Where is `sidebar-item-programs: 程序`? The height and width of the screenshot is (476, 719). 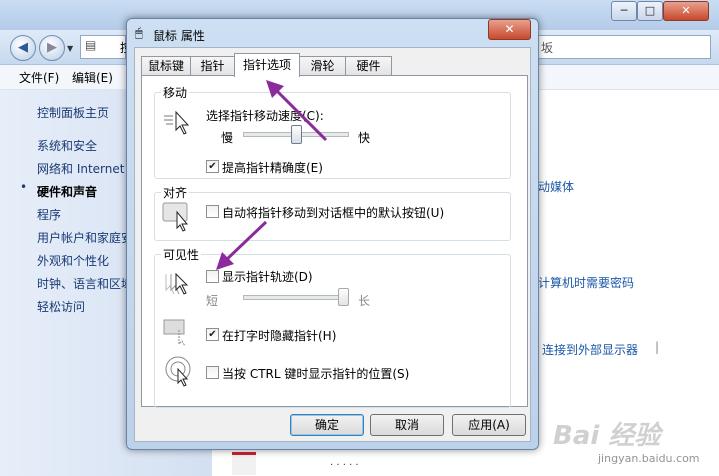 sidebar-item-programs: 程序 is located at coordinates (49, 214).